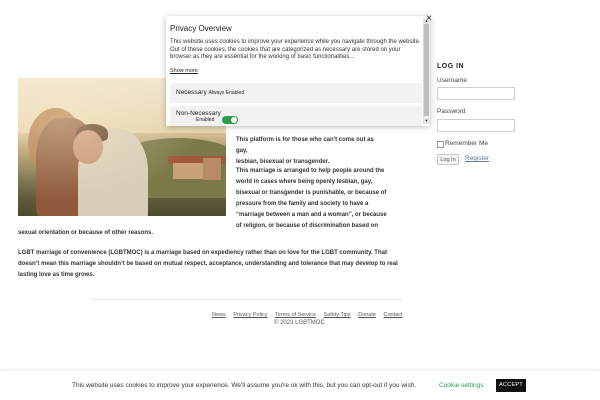  I want to click on remember-me-label: Remember Me, so click(466, 143).